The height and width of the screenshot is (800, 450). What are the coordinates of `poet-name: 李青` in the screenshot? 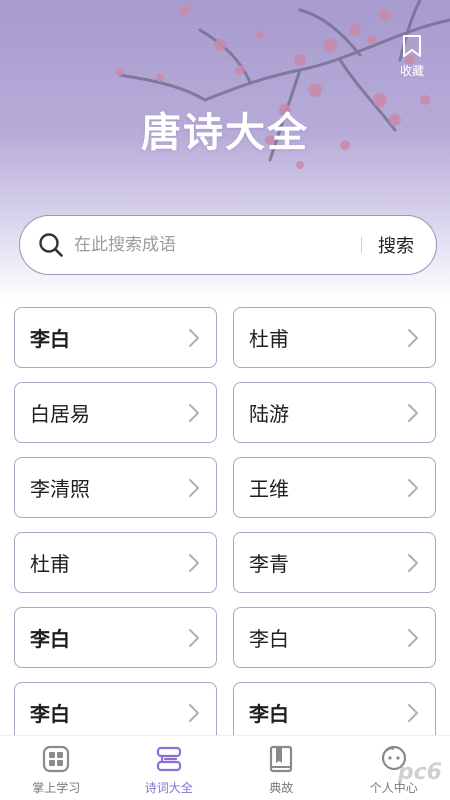 It's located at (269, 564).